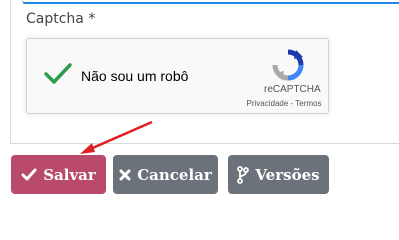  I want to click on save-button: Salvar, so click(58, 174).